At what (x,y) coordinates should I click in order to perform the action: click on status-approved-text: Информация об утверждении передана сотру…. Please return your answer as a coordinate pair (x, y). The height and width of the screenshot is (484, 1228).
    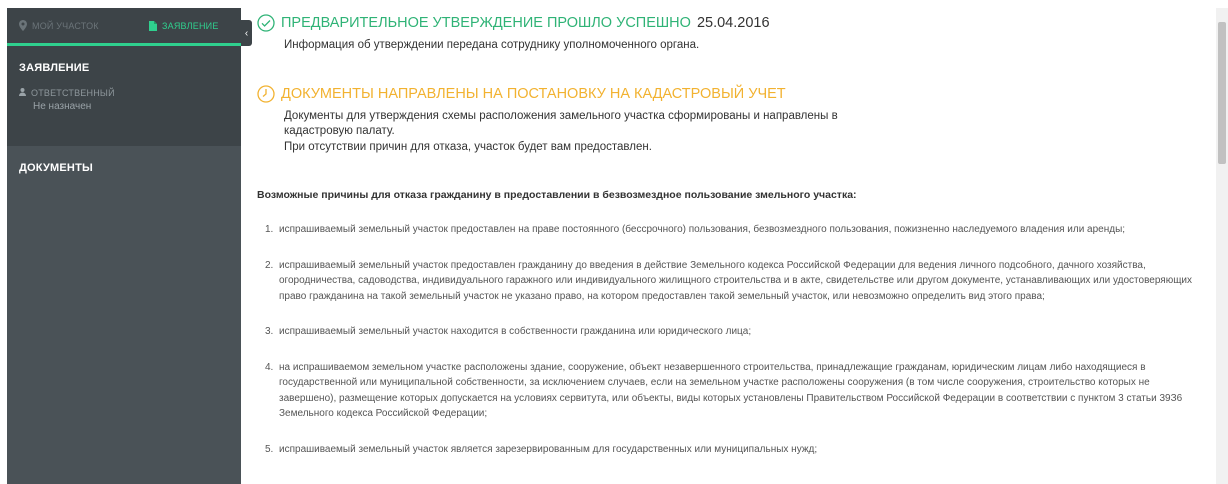
    Looking at the image, I should click on (492, 45).